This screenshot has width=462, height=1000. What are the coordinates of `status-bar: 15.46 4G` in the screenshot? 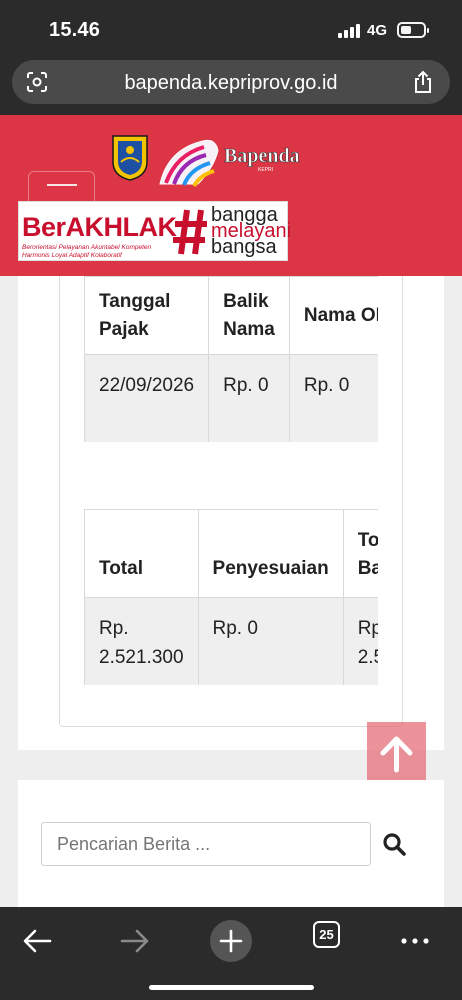 It's located at (231, 28).